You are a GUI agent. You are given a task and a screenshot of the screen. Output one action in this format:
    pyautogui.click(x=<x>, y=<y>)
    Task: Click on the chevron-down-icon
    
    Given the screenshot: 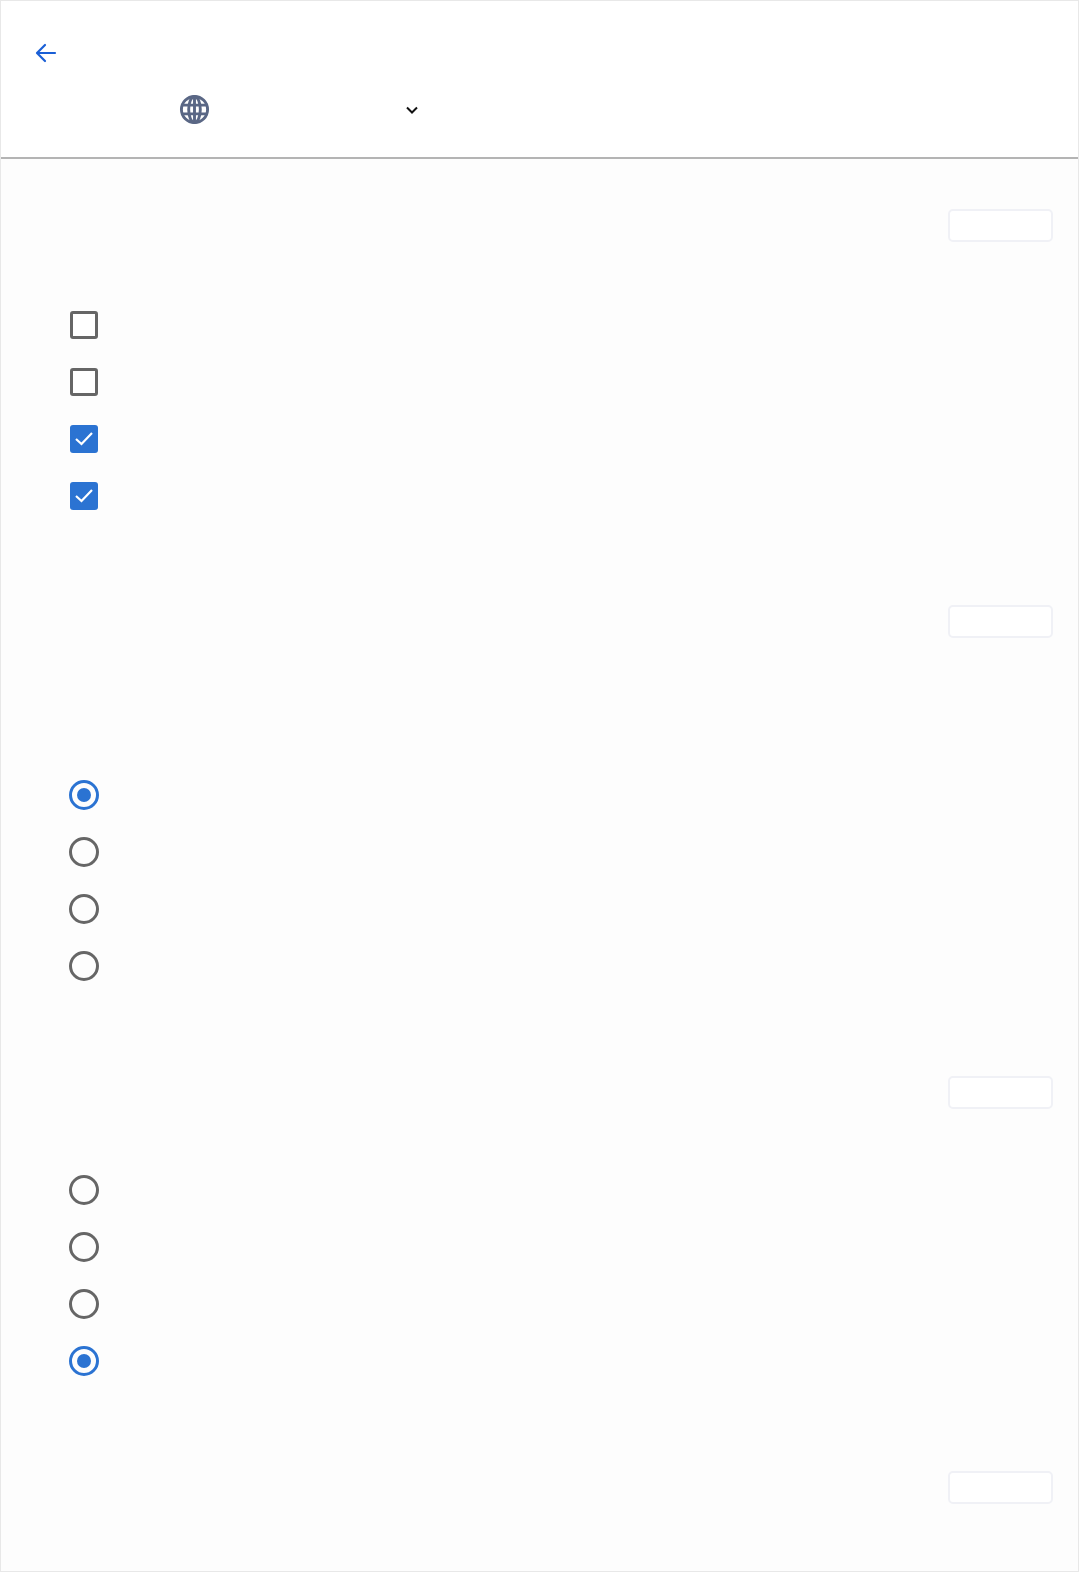 What is the action you would take?
    pyautogui.click(x=412, y=109)
    